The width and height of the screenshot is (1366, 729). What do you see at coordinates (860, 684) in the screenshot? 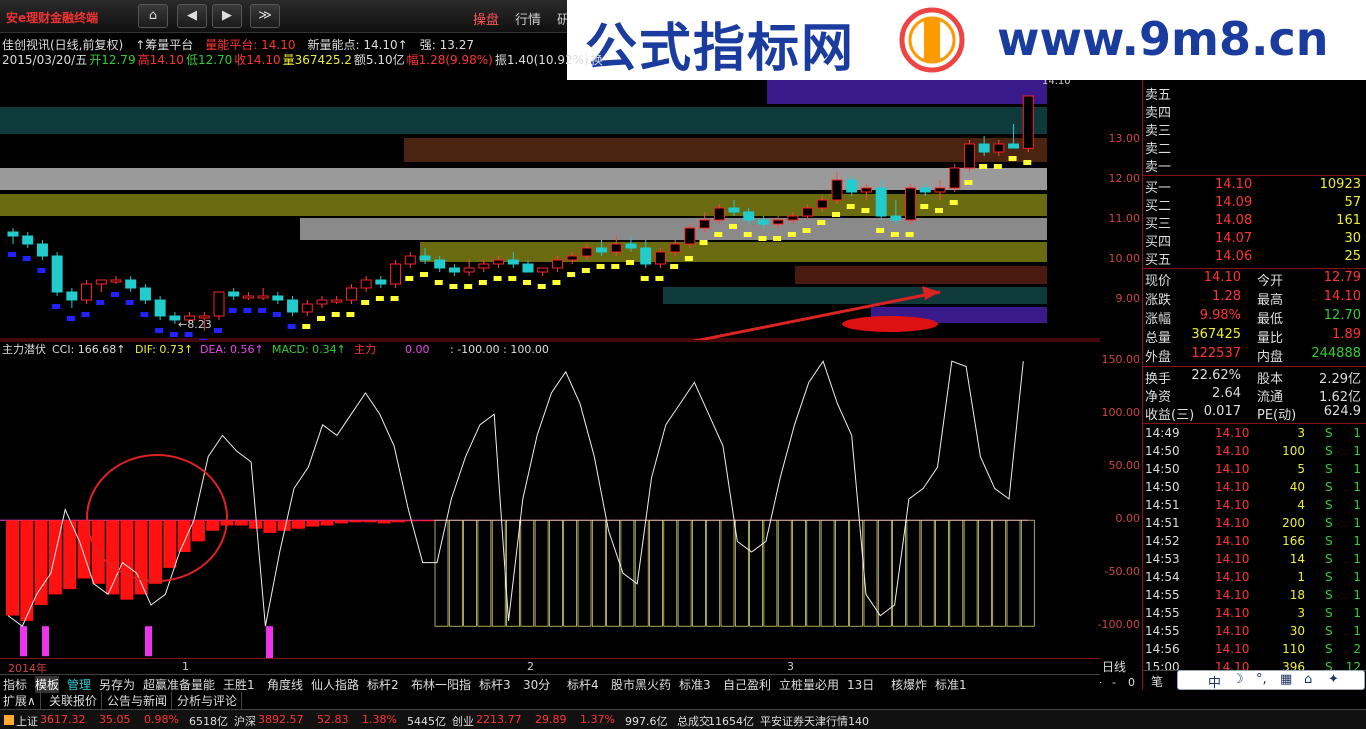
I see `indicator-tab: 13日` at bounding box center [860, 684].